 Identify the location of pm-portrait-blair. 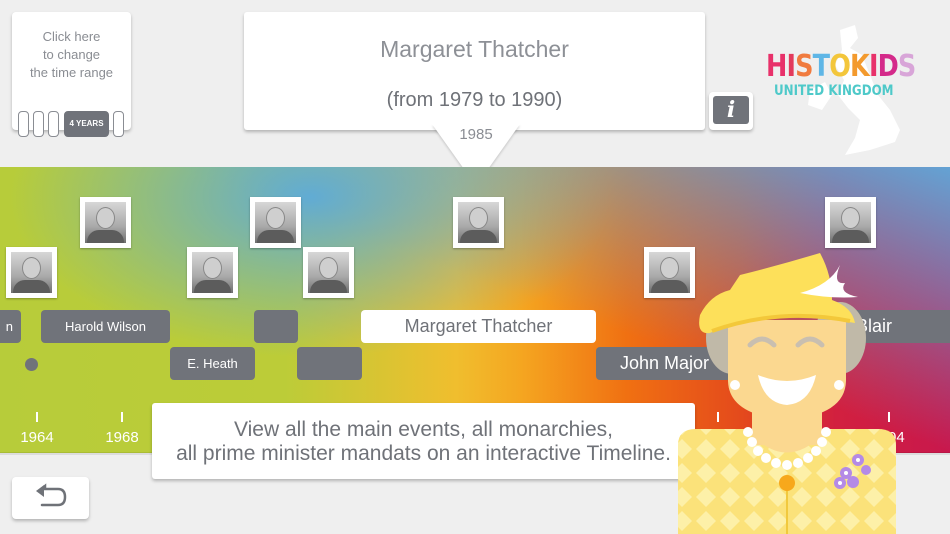
(850, 222).